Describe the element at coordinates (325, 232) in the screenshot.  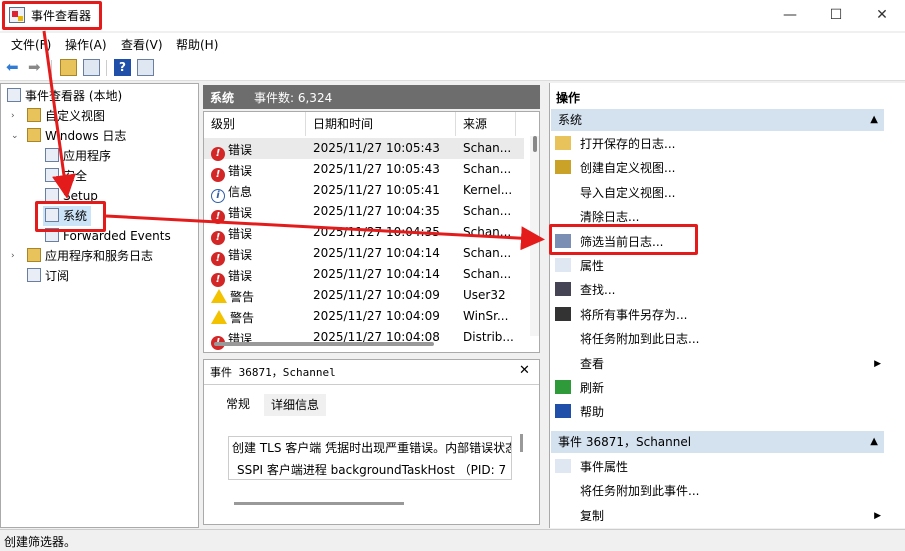
I see `arrow-to-filter` at that location.